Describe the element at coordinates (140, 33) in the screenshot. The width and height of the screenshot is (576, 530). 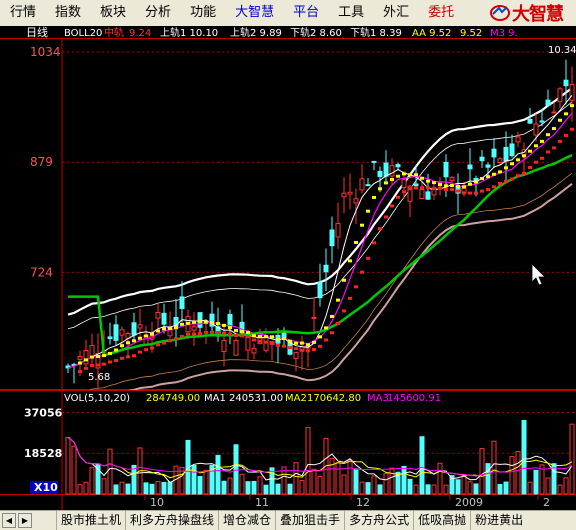
I see `indicator-mid-value: 9.24` at that location.